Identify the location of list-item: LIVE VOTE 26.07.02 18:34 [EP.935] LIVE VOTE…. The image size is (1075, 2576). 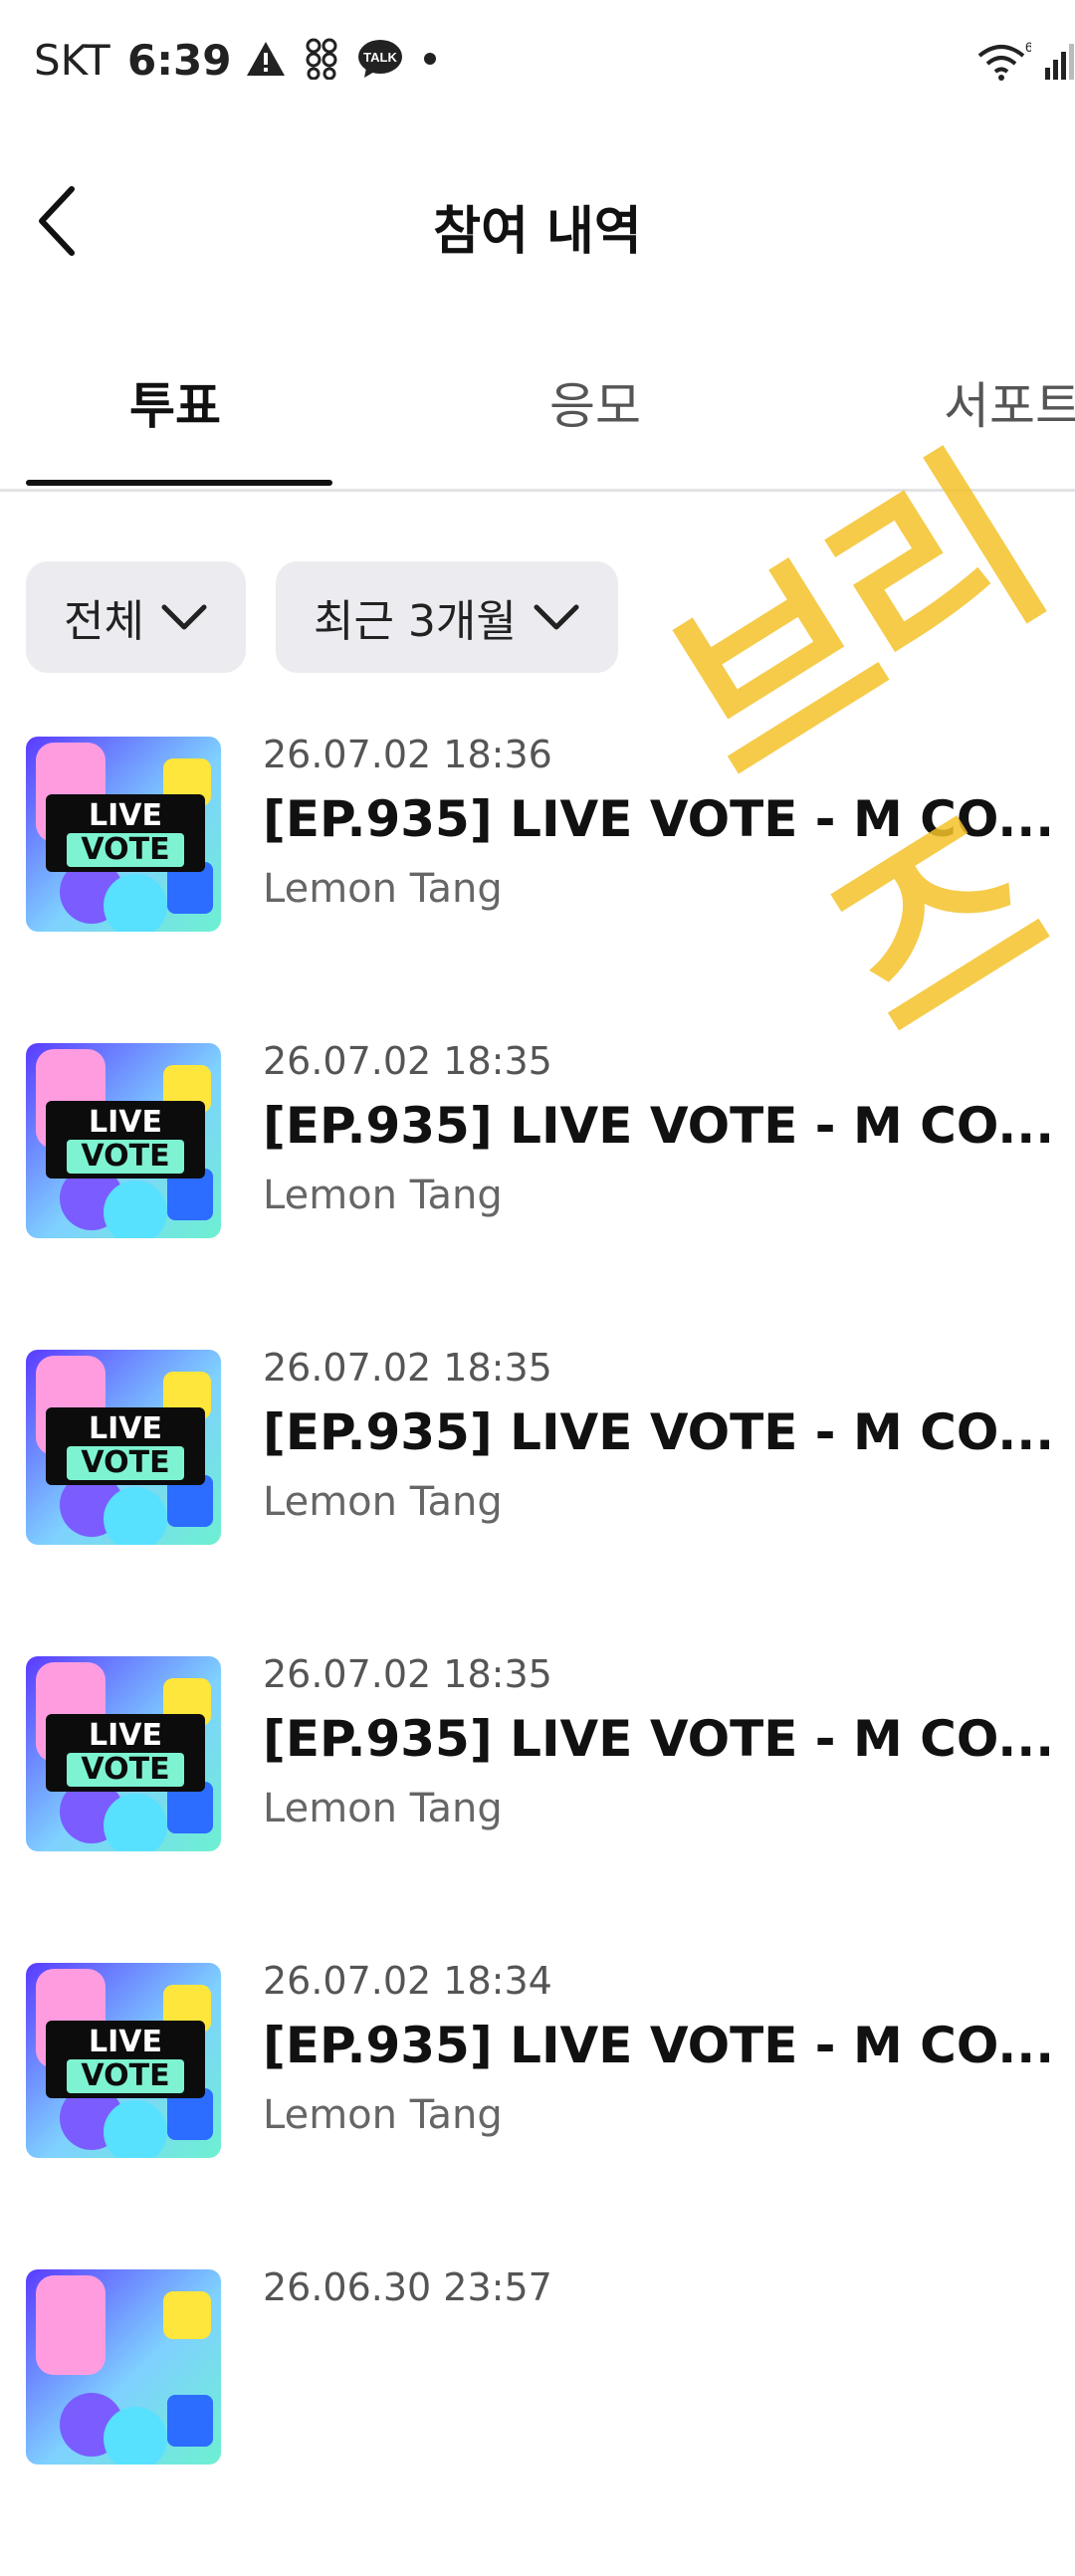
(537, 2114).